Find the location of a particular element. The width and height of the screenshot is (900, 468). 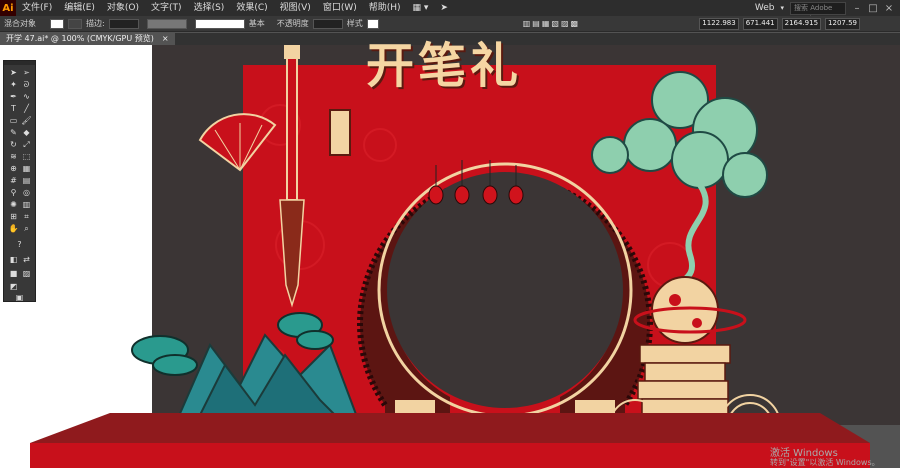

slice-tool-icon: ⌗ is located at coordinates (26, 216).